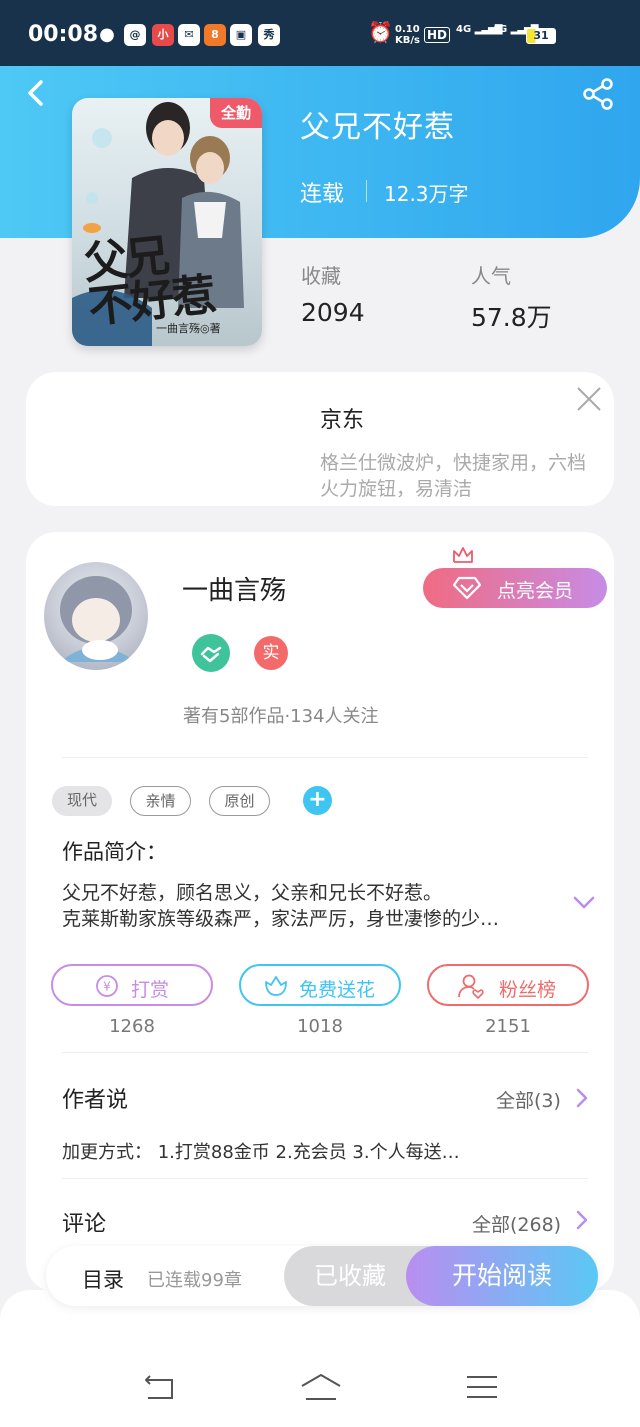 The image size is (640, 1427). What do you see at coordinates (160, 1387) in the screenshot?
I see `back-nav-icon` at bounding box center [160, 1387].